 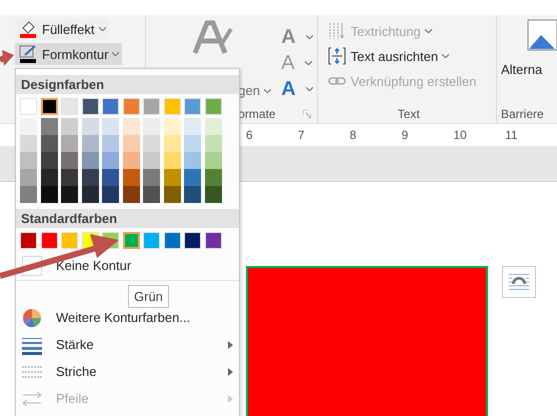 I want to click on menu-item: Keine Kontur, so click(x=127, y=265).